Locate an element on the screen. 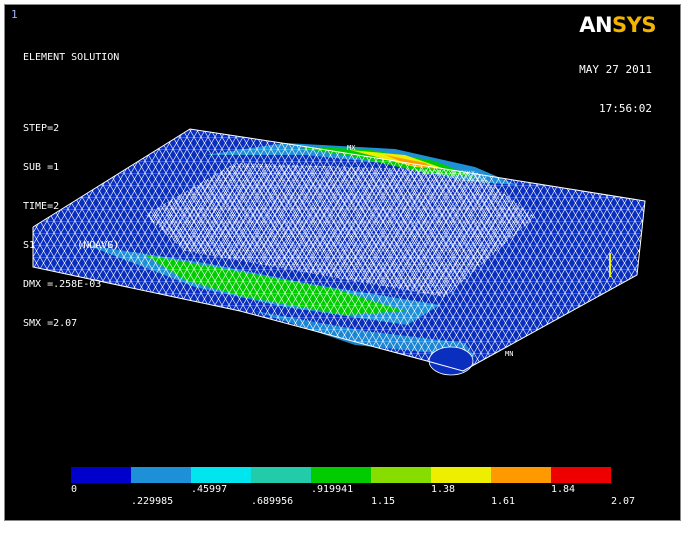 This screenshot has height=540, width=693. info-step: STEP=2 is located at coordinates (41, 128).